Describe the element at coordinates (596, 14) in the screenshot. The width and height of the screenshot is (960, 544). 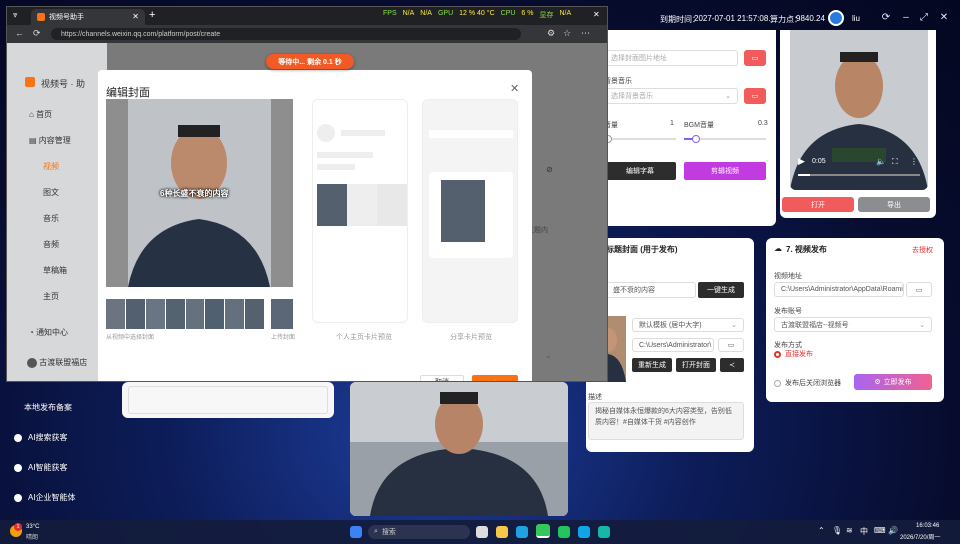
I see `window-close-icon: ✕` at that location.